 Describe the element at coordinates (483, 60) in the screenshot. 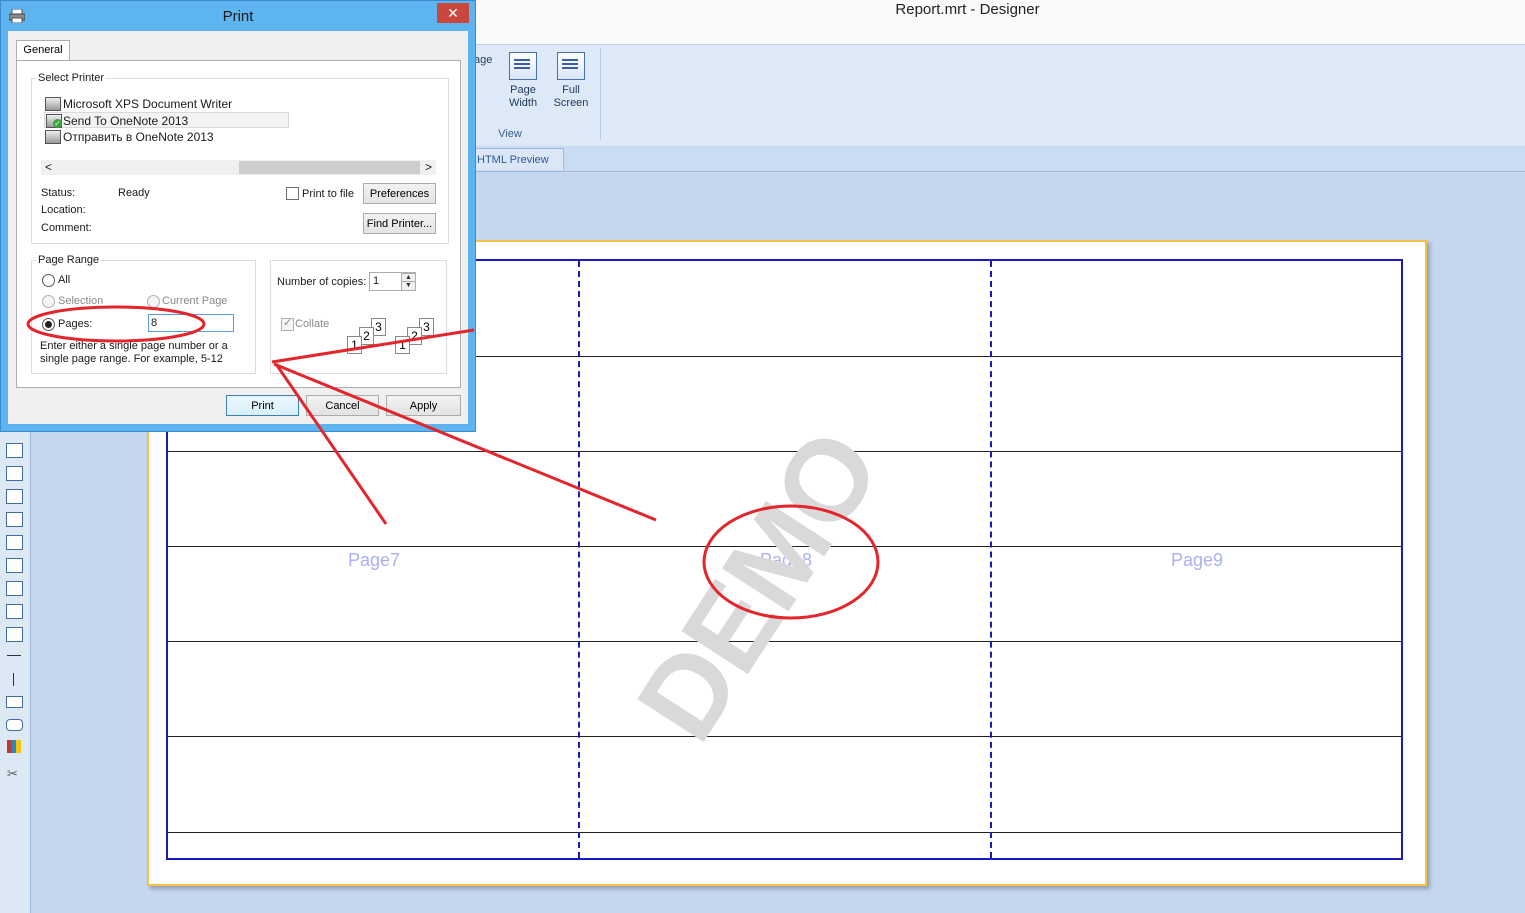

I see `ribbon-partial-label: age` at that location.